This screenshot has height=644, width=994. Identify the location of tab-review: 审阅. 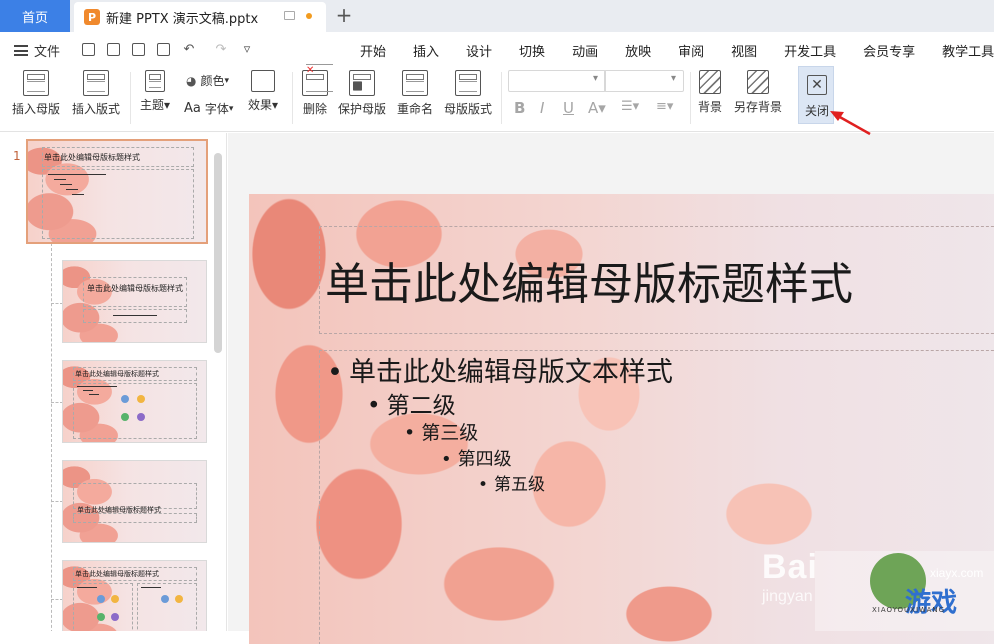
(691, 50).